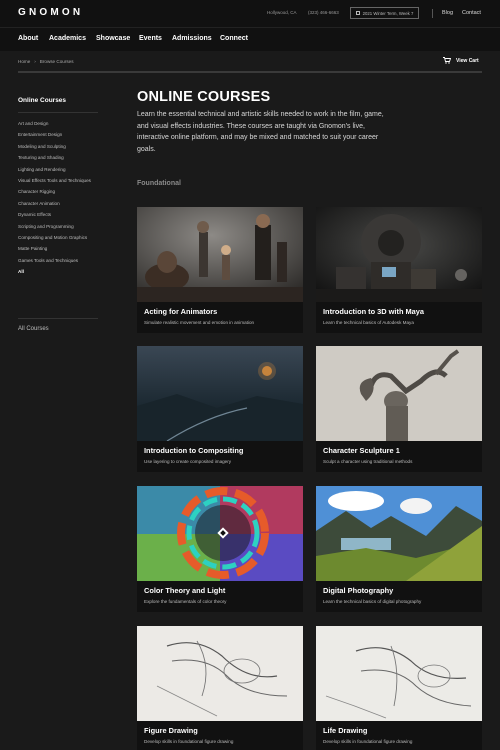 This screenshot has width=500, height=750. I want to click on course-title: Color Theory and Light, so click(185, 590).